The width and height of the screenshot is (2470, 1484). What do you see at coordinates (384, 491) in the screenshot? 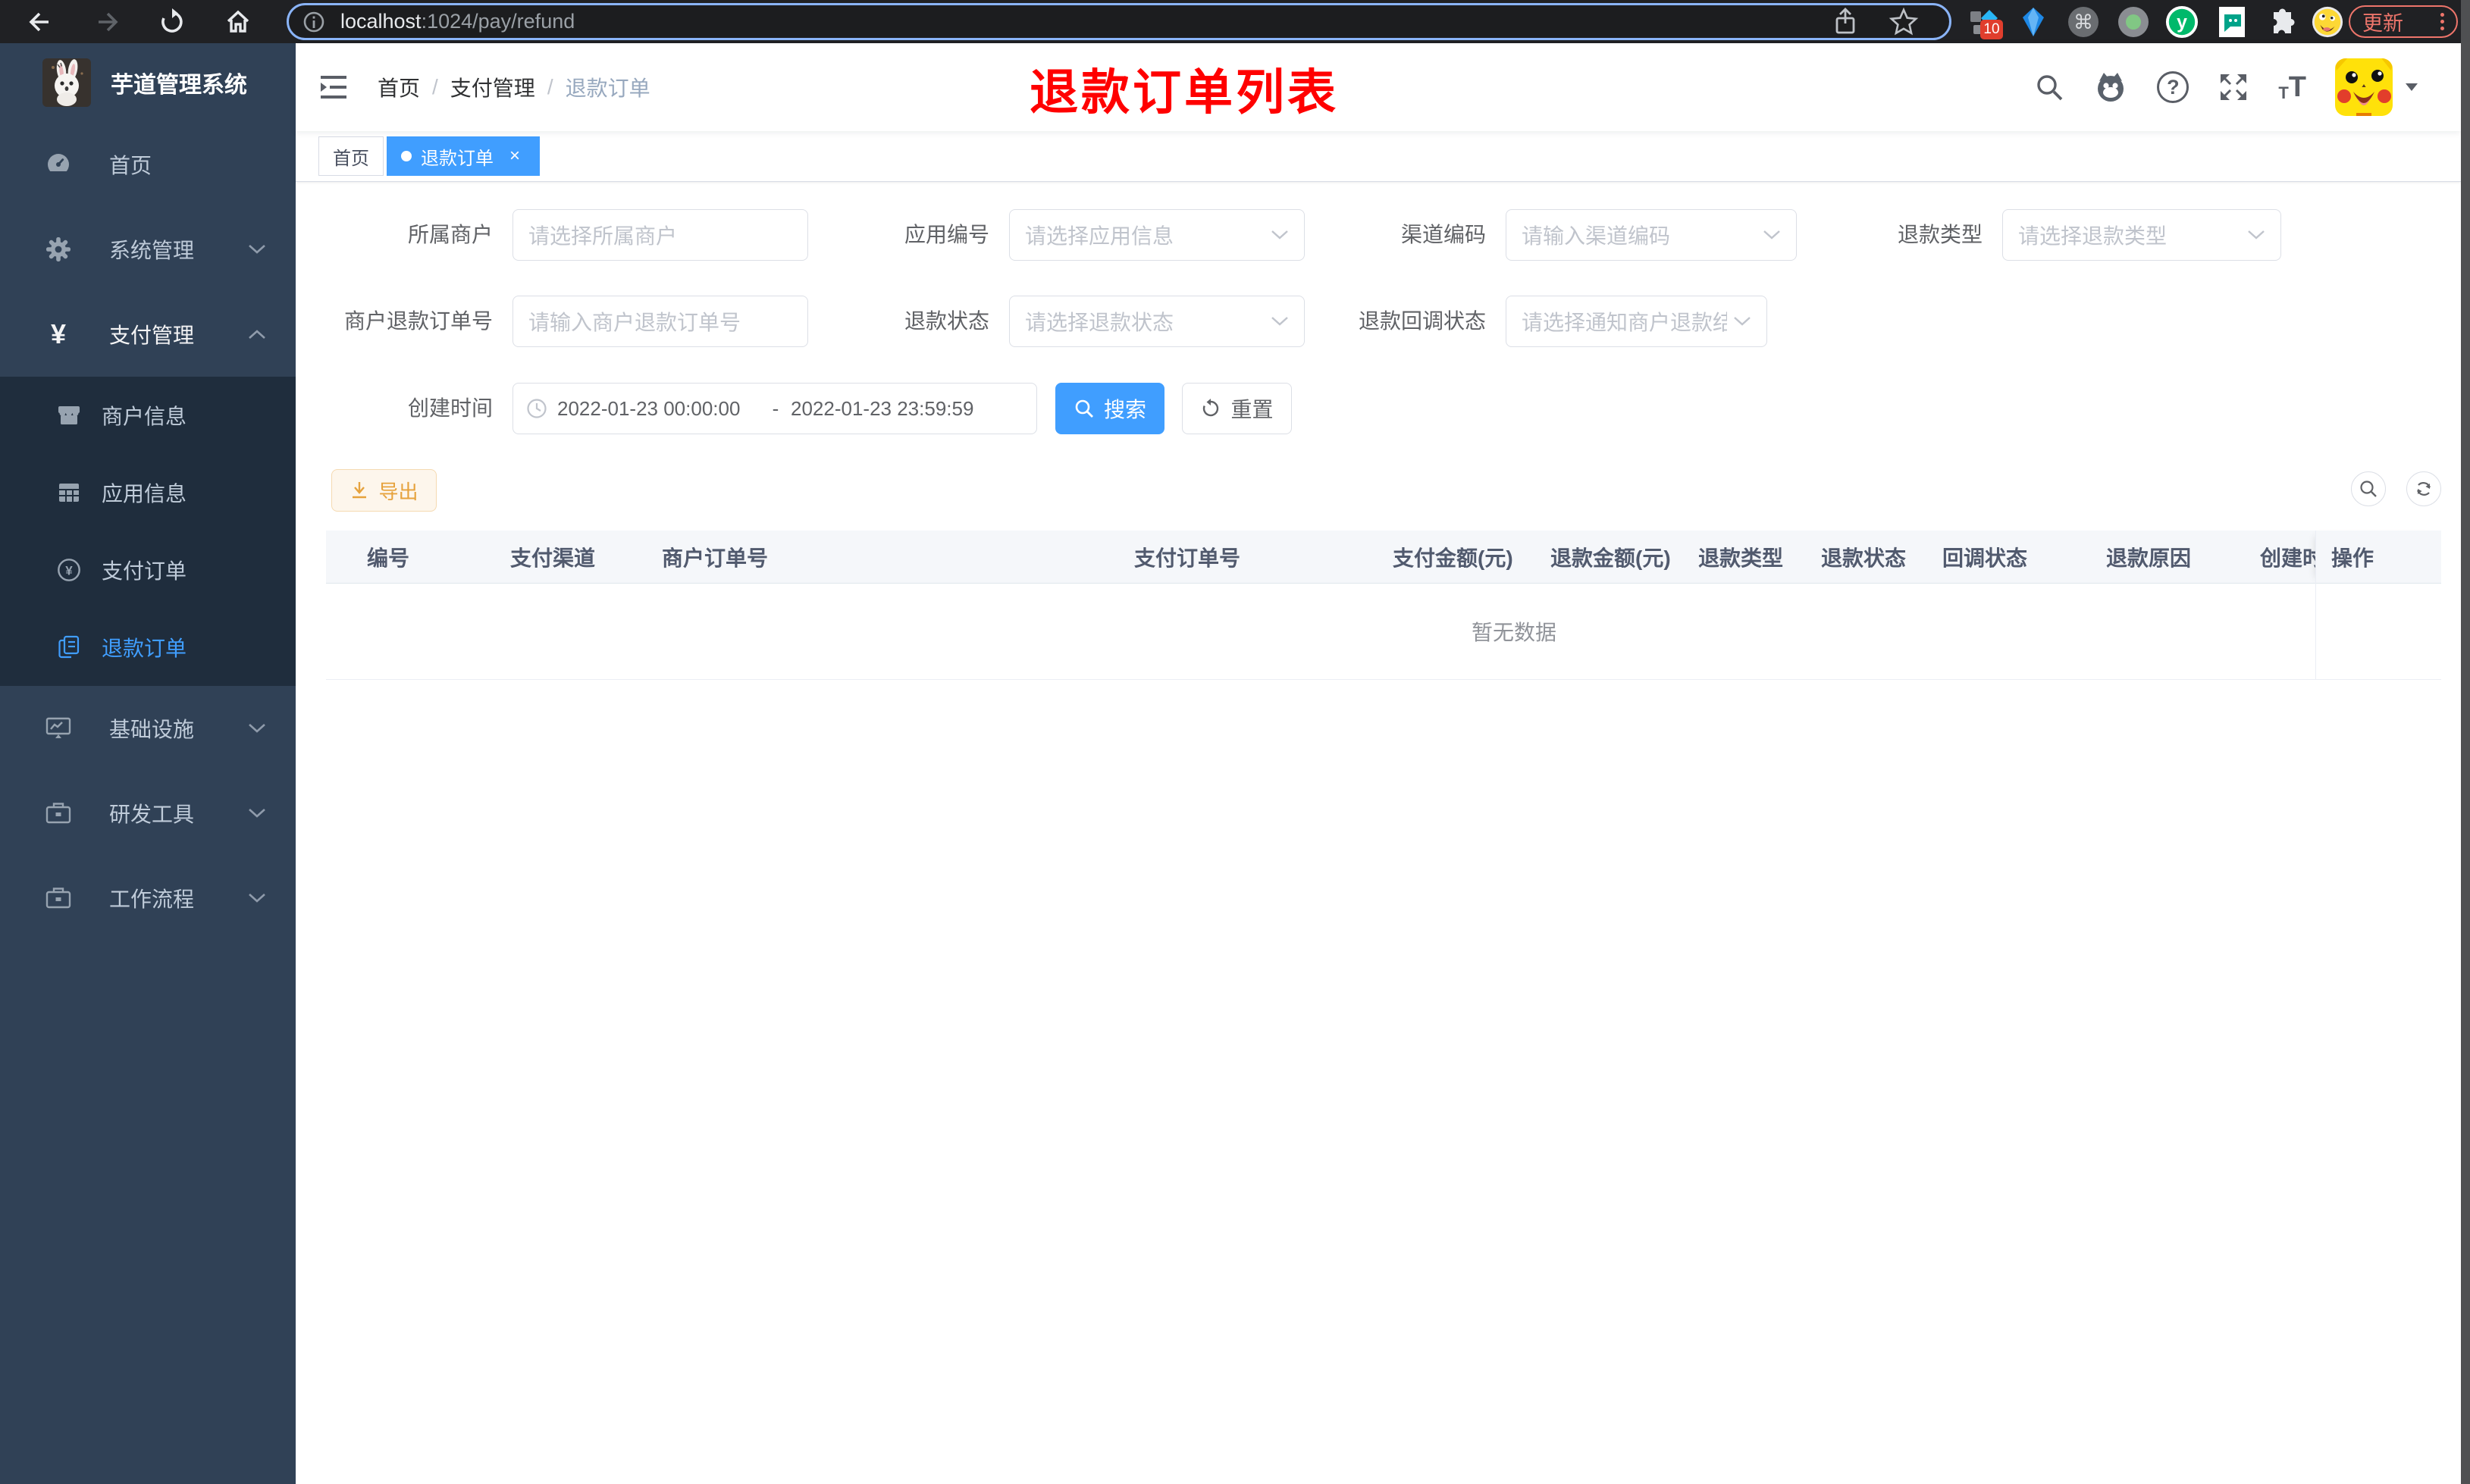
I see `export-button: 导出` at bounding box center [384, 491].